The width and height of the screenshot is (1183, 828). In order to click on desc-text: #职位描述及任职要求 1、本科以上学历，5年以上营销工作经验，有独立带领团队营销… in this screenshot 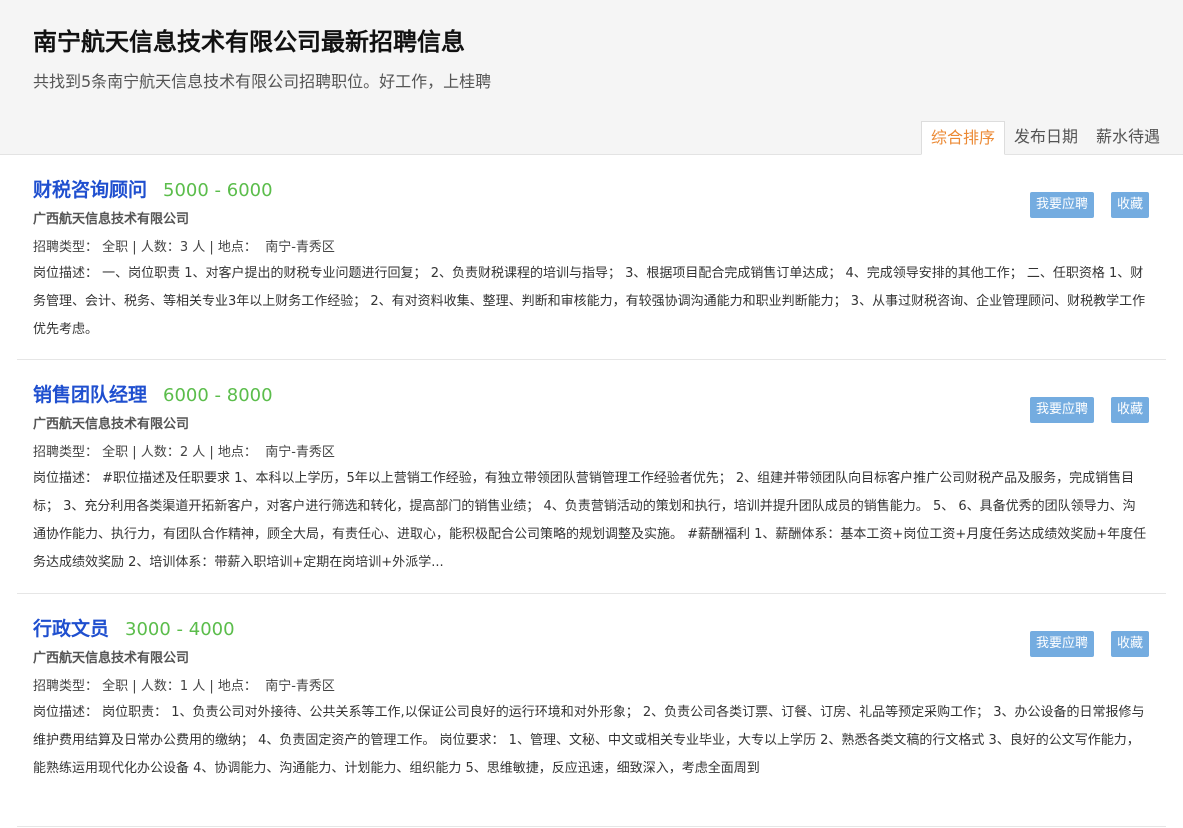, I will do `click(590, 520)`.